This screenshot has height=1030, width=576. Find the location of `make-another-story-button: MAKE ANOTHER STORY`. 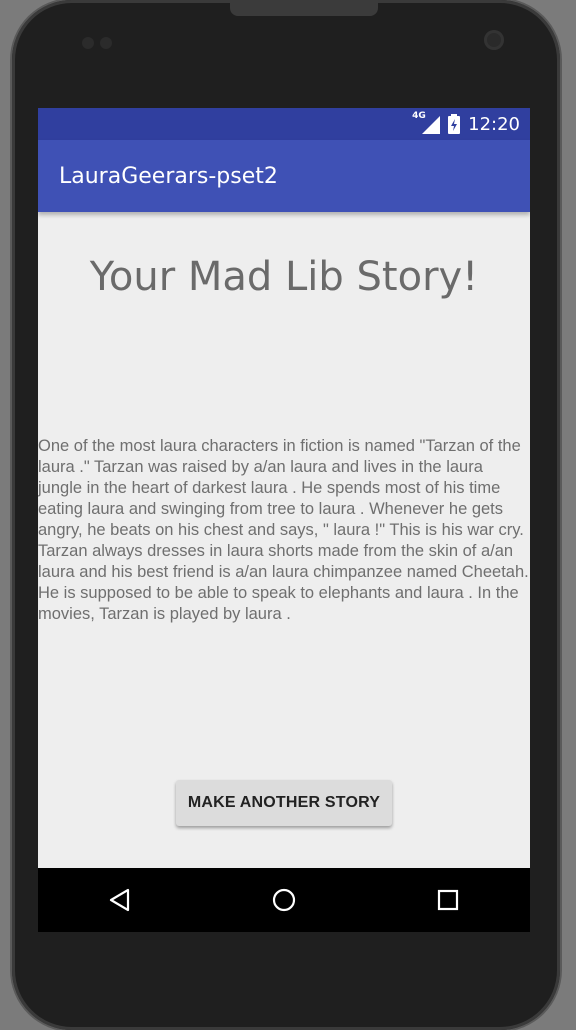

make-another-story-button: MAKE ANOTHER STORY is located at coordinates (284, 803).